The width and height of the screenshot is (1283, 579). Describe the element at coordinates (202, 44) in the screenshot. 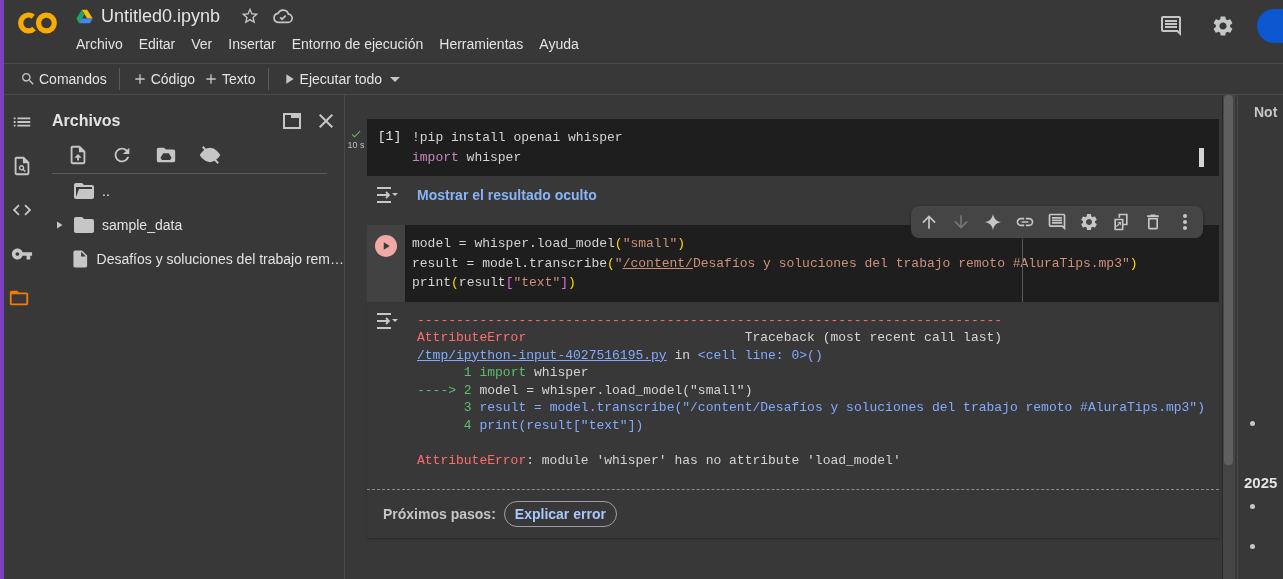

I see `menu-item: Ver` at that location.